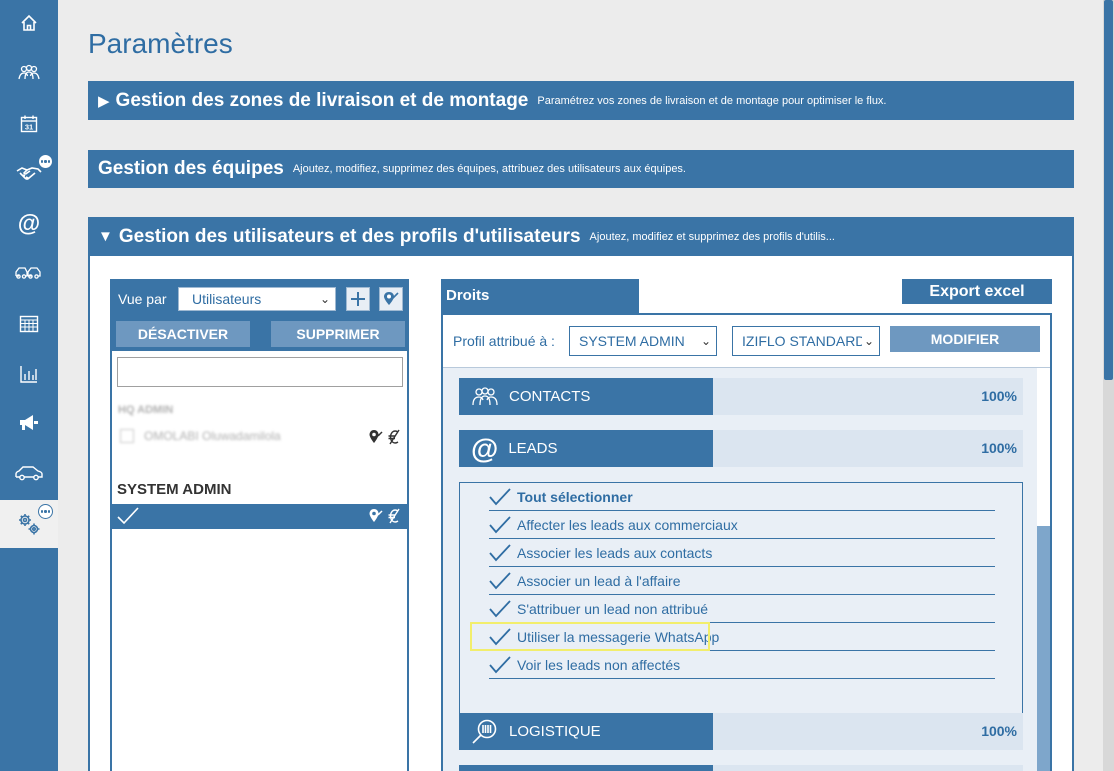 The image size is (1114, 771). I want to click on calendar-day: 31, so click(29, 127).